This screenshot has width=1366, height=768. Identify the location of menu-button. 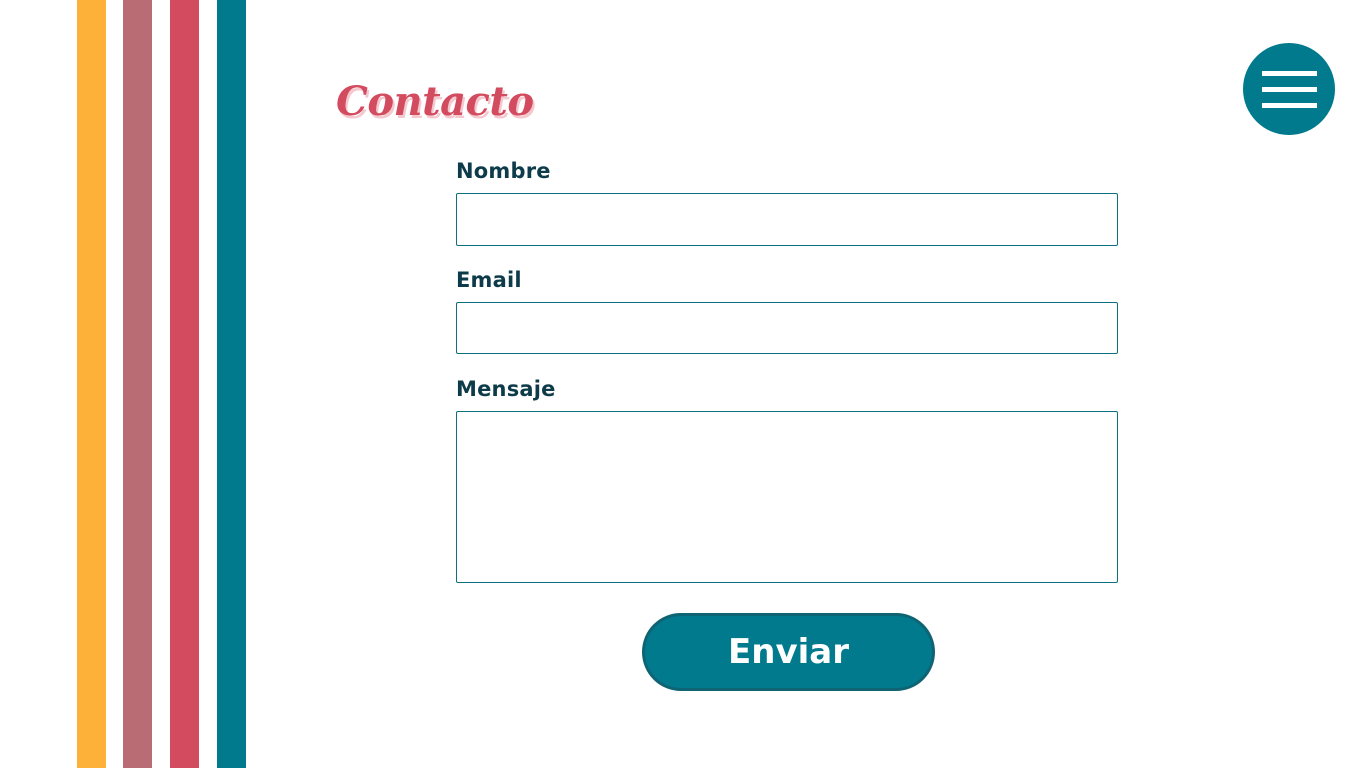
(1289, 89).